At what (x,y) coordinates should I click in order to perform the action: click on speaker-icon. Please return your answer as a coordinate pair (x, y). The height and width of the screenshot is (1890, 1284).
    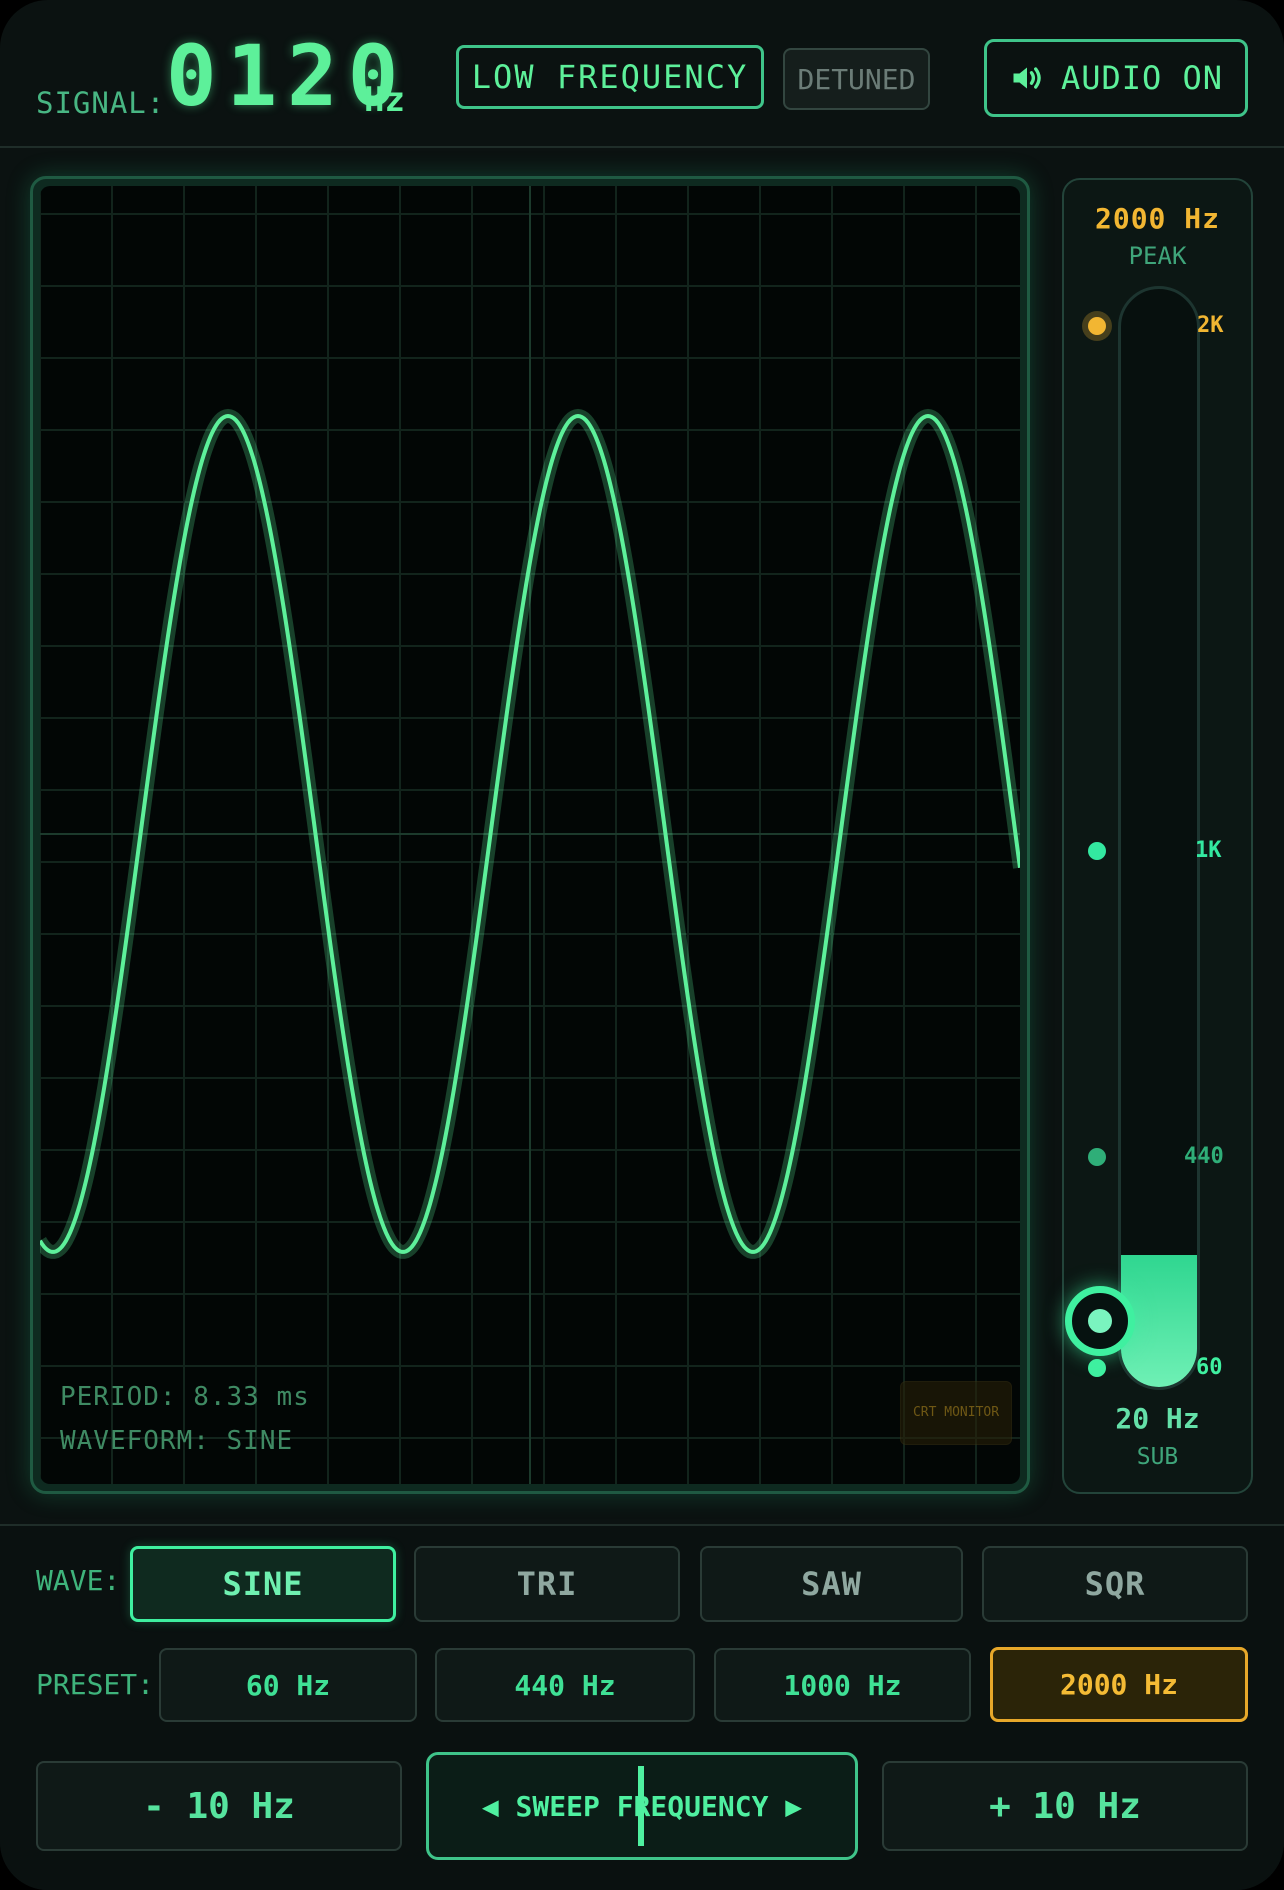
    Looking at the image, I should click on (1027, 78).